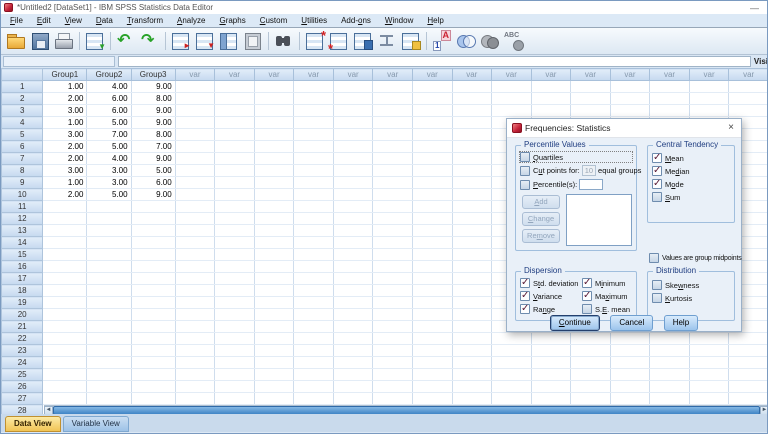 Image resolution: width=768 pixels, height=434 pixels. Describe the element at coordinates (731, 128) in the screenshot. I see `dialog-close-icon: ×` at that location.